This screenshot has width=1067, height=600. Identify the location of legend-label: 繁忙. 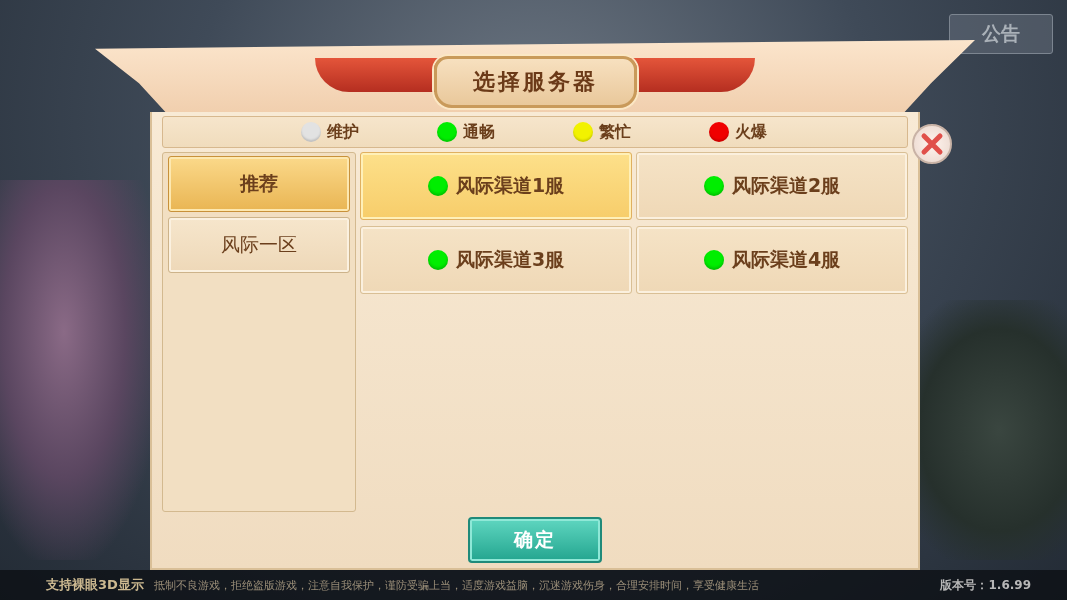
(615, 132).